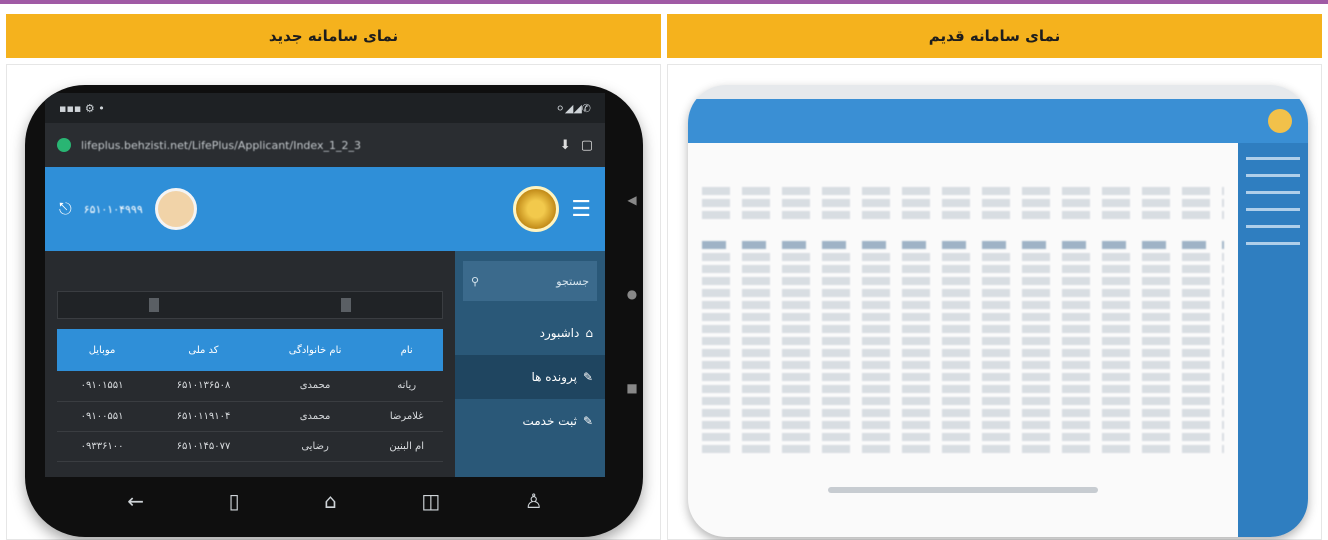  I want to click on col-header: کد ملی, so click(203, 350).